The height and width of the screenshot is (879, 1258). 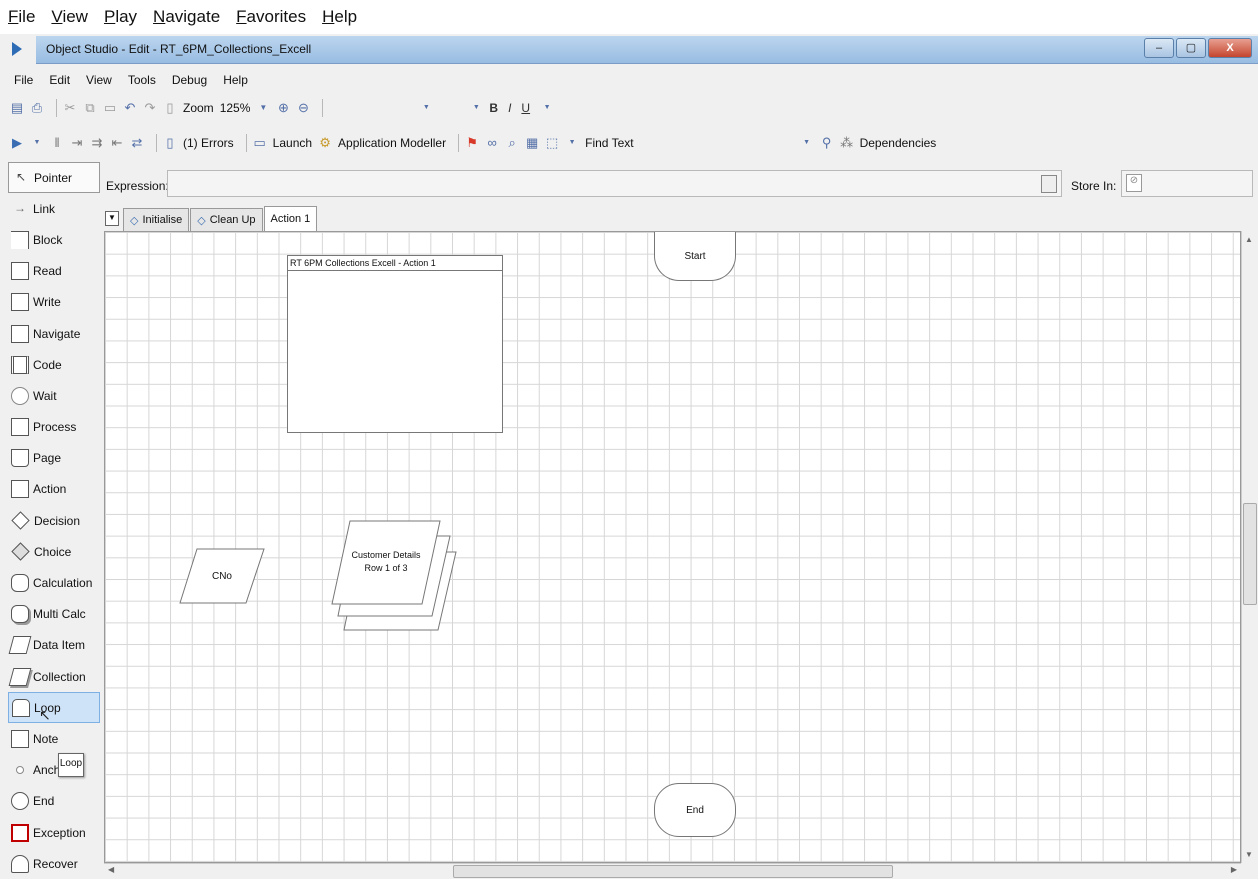 What do you see at coordinates (69, 17) in the screenshot?
I see `outer-menu-view: View` at bounding box center [69, 17].